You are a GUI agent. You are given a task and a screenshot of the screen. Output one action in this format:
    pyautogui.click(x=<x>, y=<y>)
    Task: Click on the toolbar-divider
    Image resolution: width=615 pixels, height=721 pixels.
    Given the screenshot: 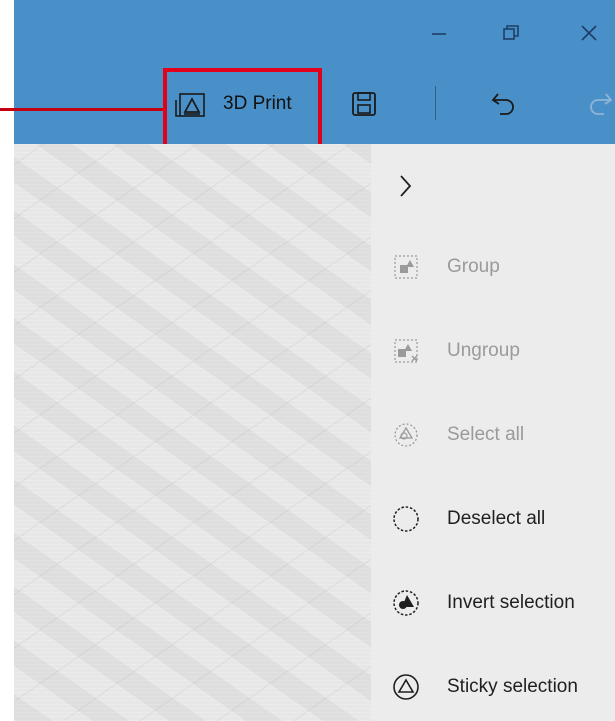 What is the action you would take?
    pyautogui.click(x=435, y=103)
    